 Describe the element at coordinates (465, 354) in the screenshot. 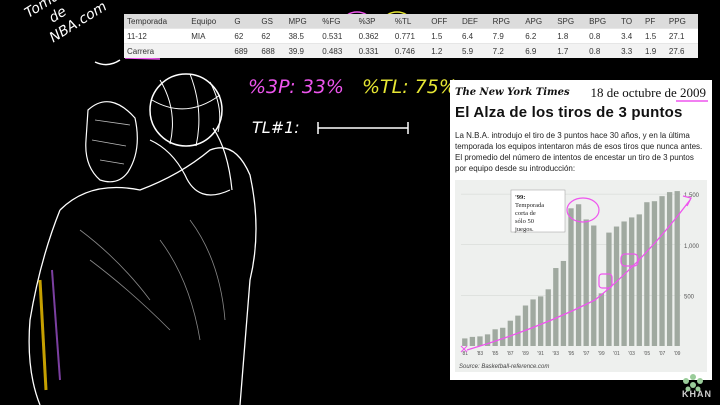

I see `x-tick-label: '81` at that location.